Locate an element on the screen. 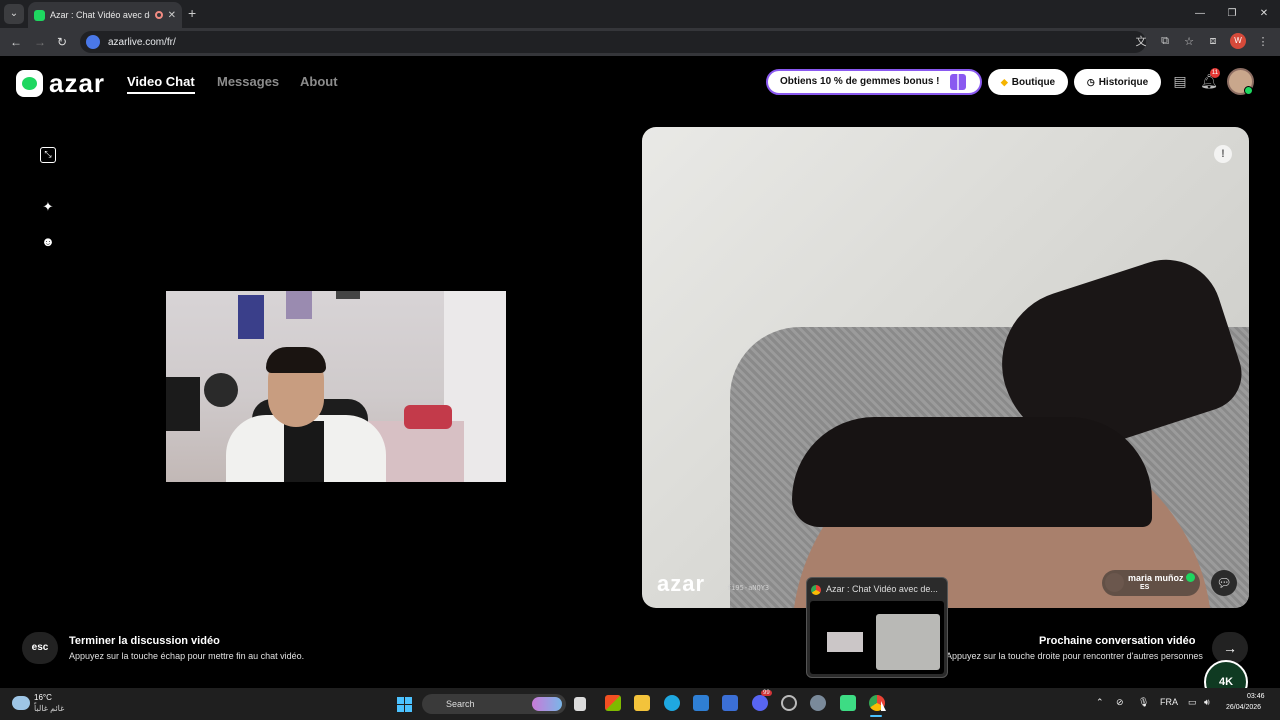 This screenshot has height=720, width=1280. azar-favicon-icon is located at coordinates (39, 15).